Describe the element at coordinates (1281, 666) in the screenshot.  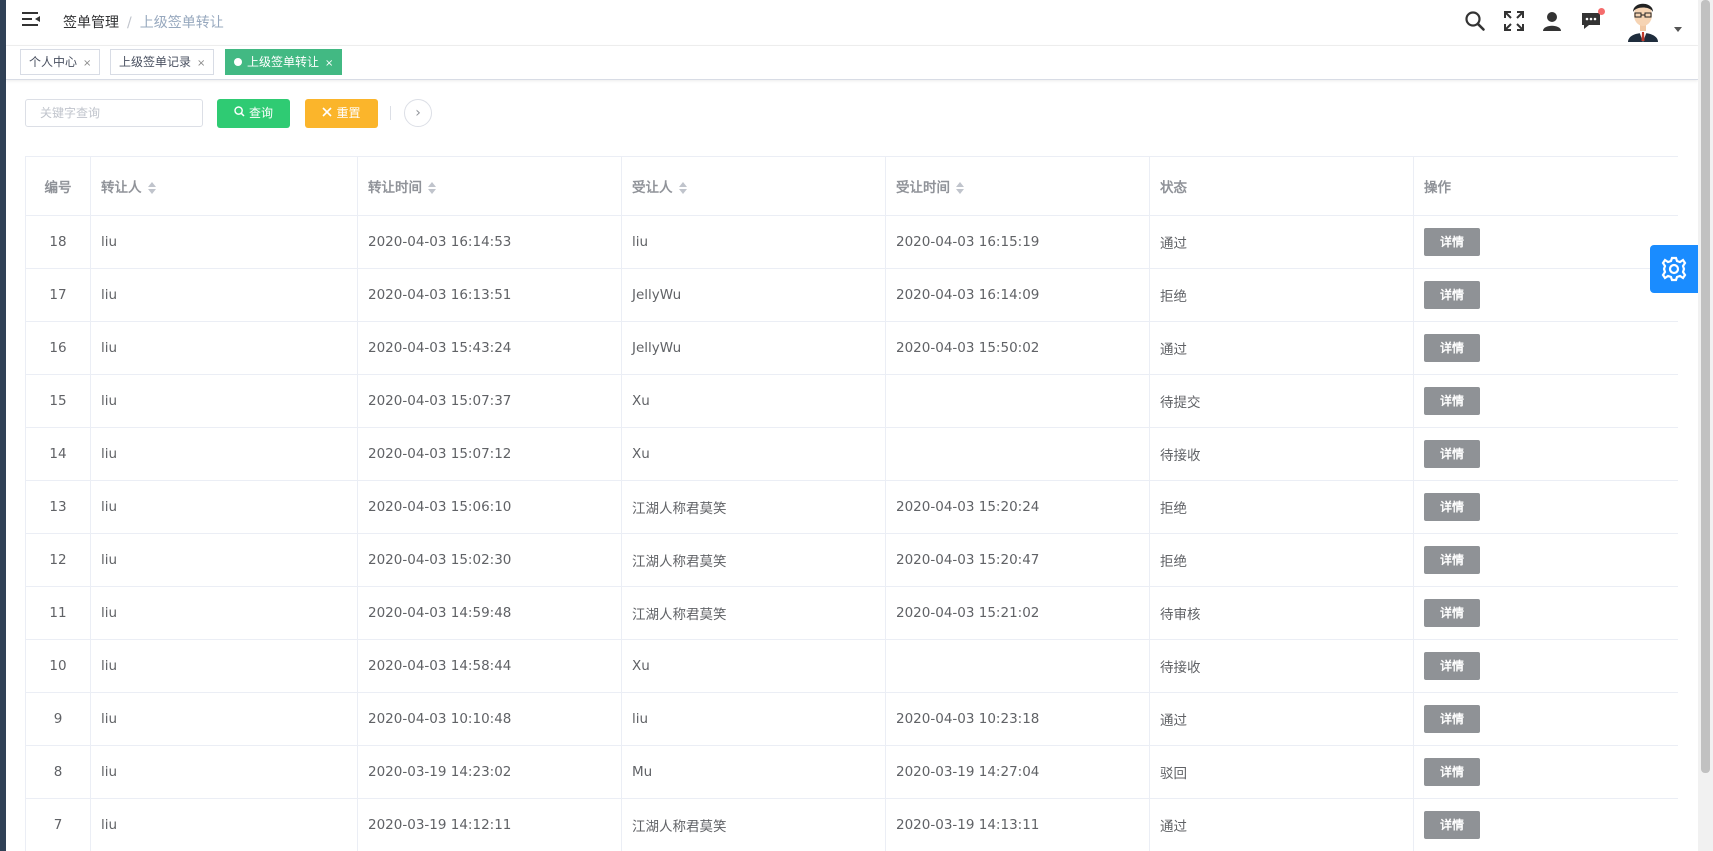
I see `cell-status: 待接收` at that location.